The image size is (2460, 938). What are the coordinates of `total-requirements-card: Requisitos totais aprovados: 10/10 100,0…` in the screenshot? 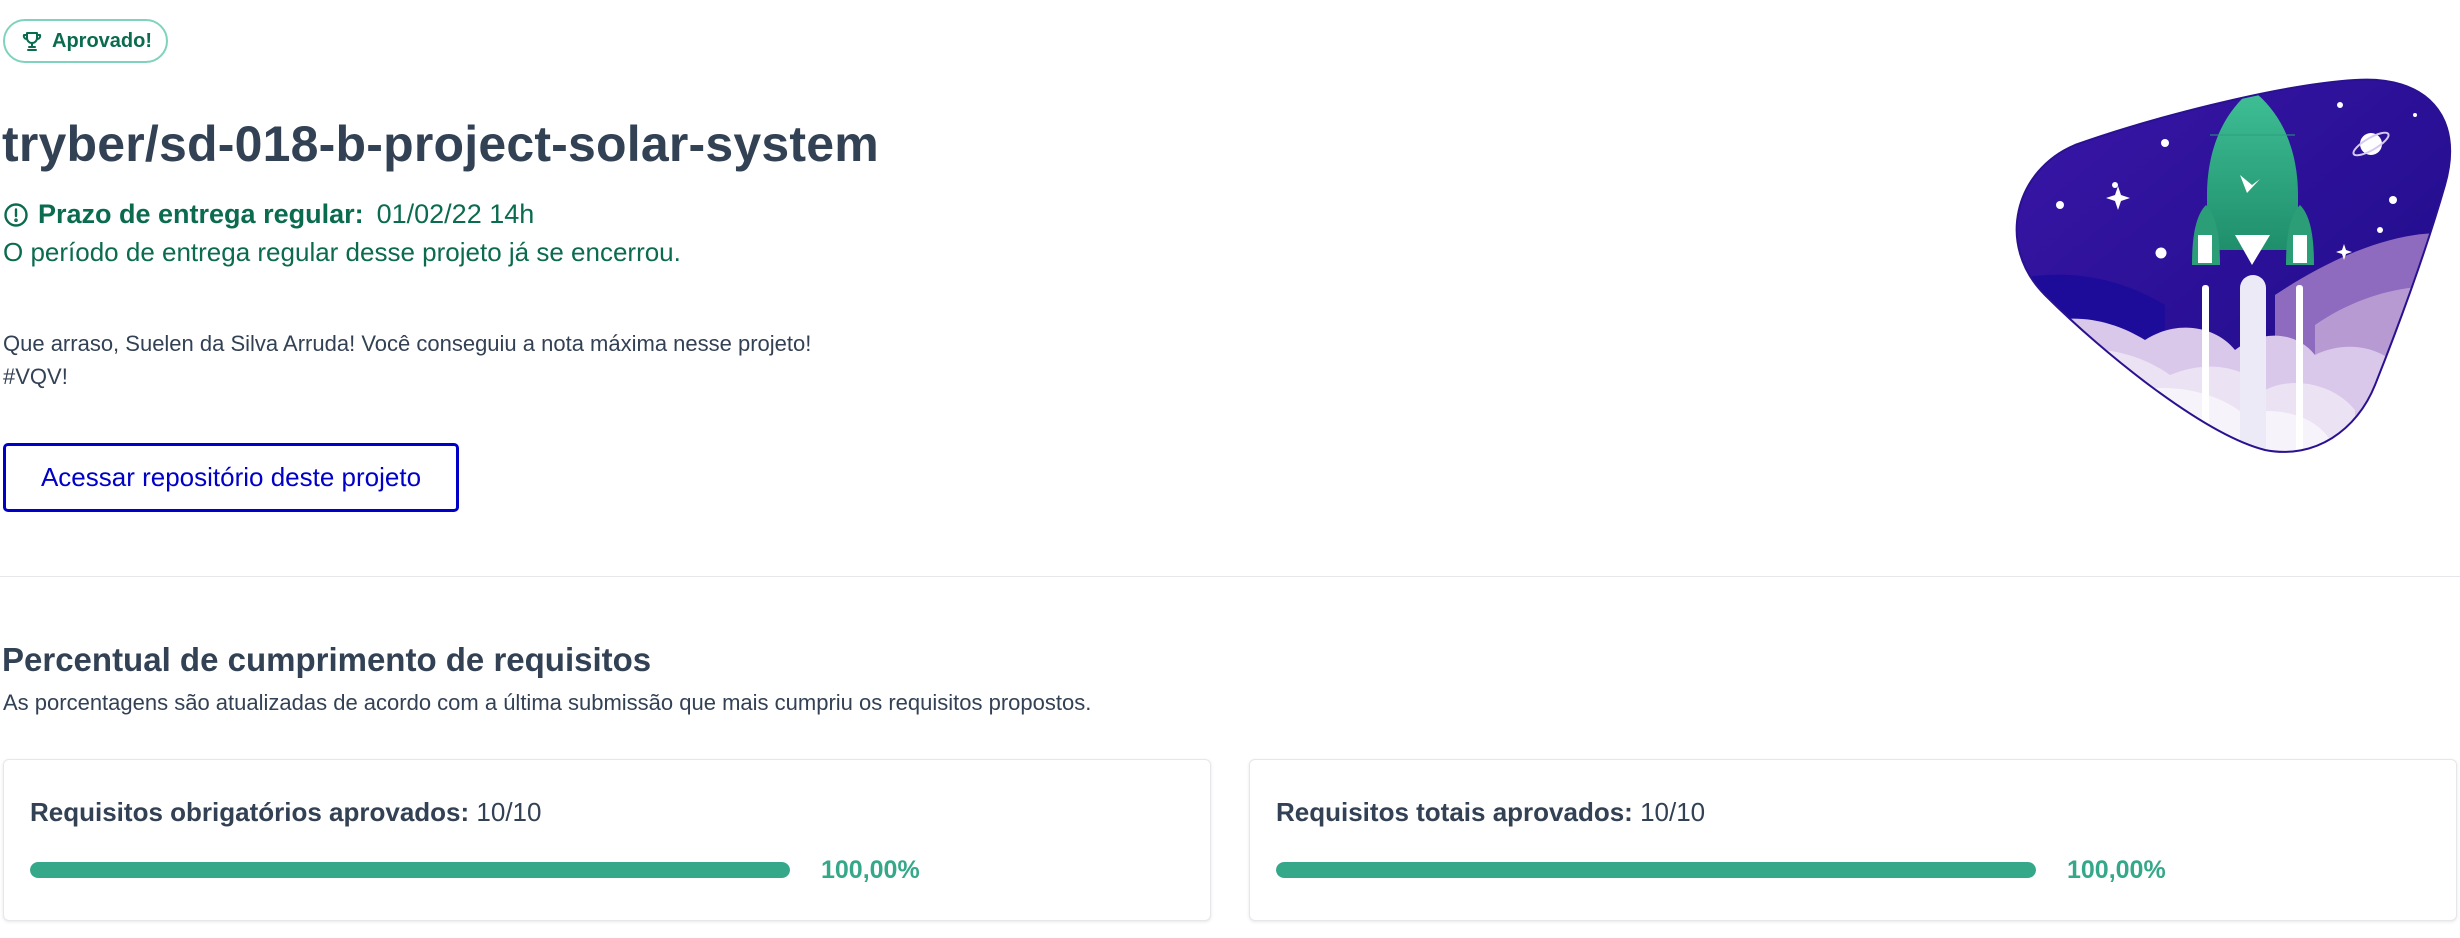 It's located at (1853, 840).